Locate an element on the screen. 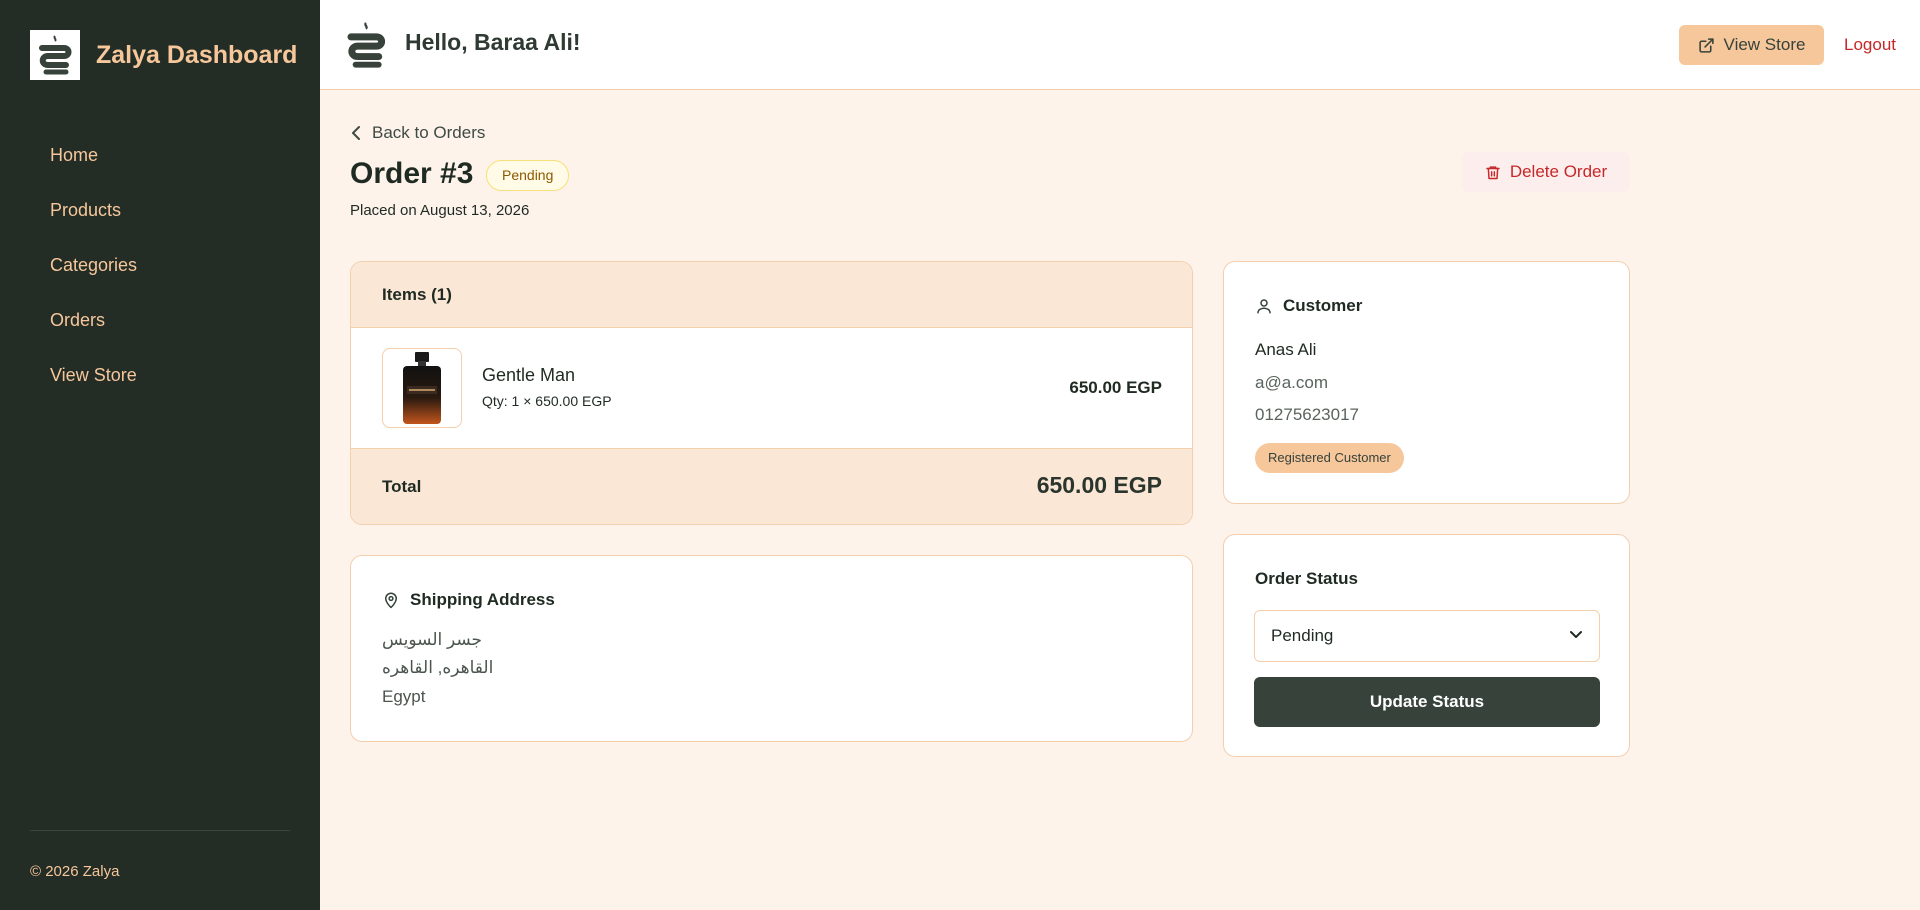  order-date: Placed on August 13, 2026 is located at coordinates (440, 210).